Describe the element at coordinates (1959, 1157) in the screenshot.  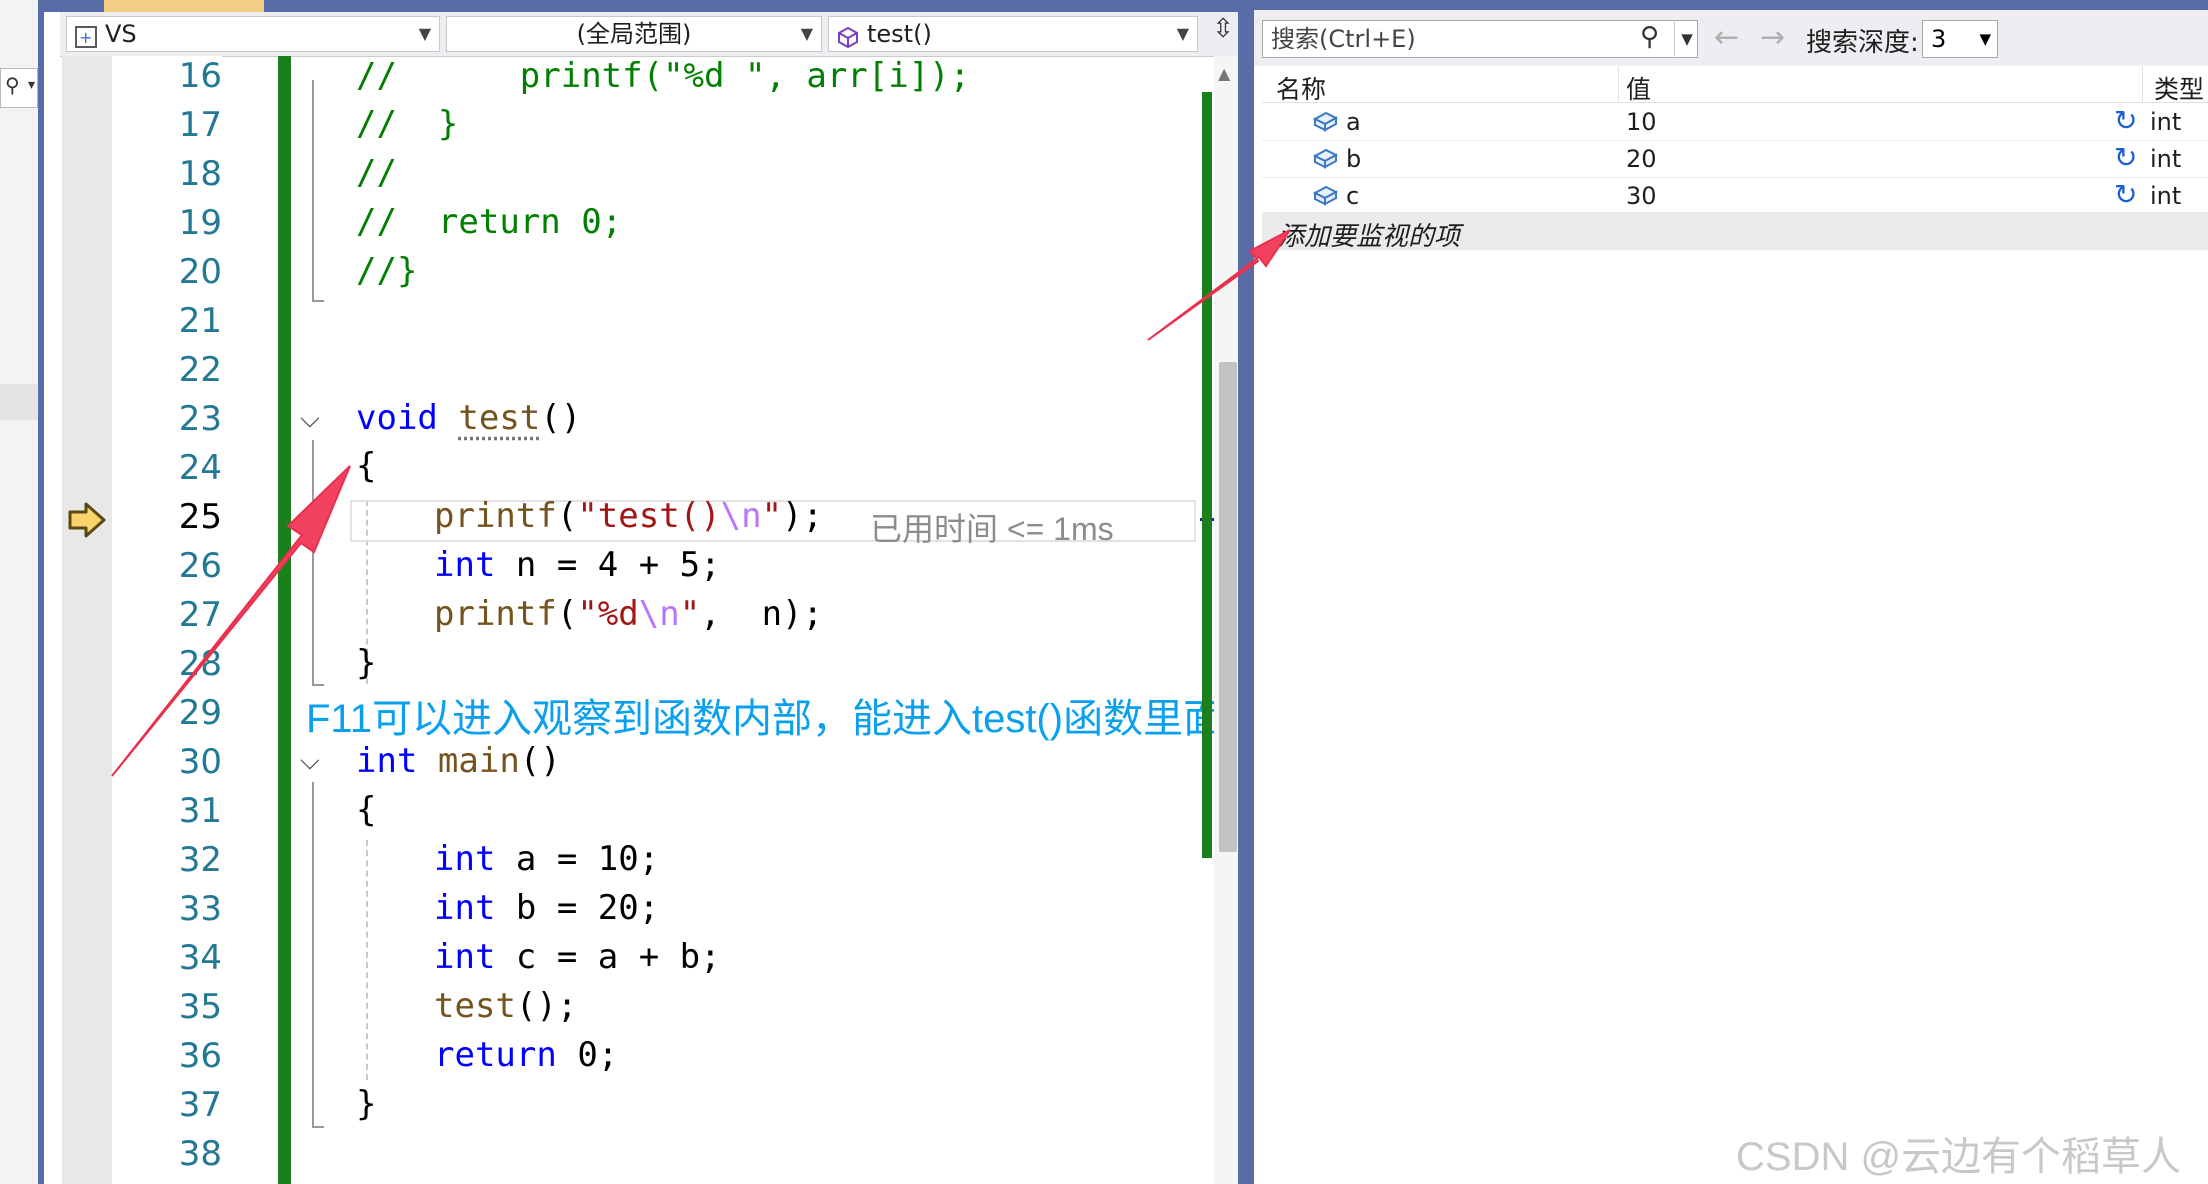
I see `watermark: CSDN @云边有个稻草人` at that location.